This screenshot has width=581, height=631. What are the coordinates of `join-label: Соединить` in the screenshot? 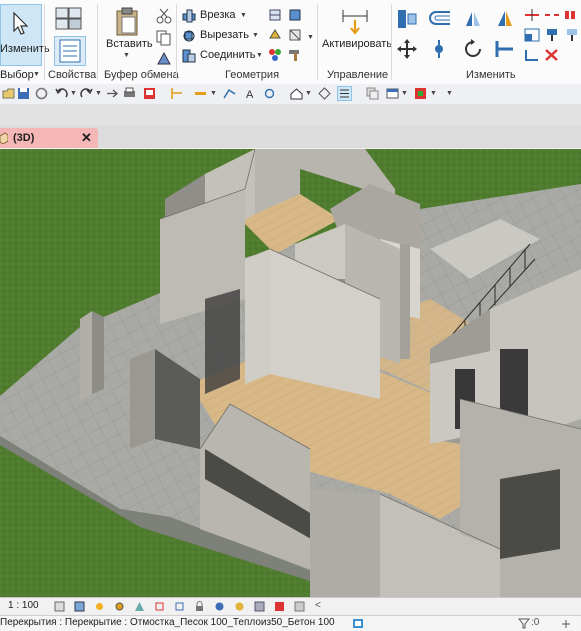 It's located at (228, 55).